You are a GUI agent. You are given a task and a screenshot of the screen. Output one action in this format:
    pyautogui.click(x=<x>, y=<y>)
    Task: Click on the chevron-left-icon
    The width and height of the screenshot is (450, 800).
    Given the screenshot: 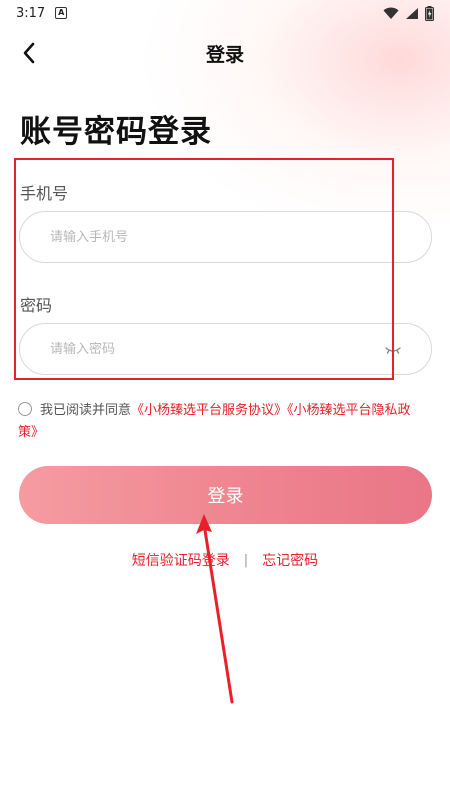 What is the action you would take?
    pyautogui.click(x=29, y=53)
    